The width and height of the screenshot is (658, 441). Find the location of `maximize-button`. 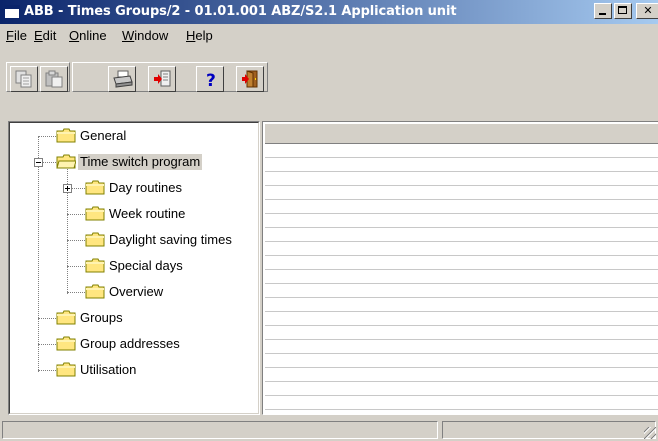

maximize-button is located at coordinates (623, 11).